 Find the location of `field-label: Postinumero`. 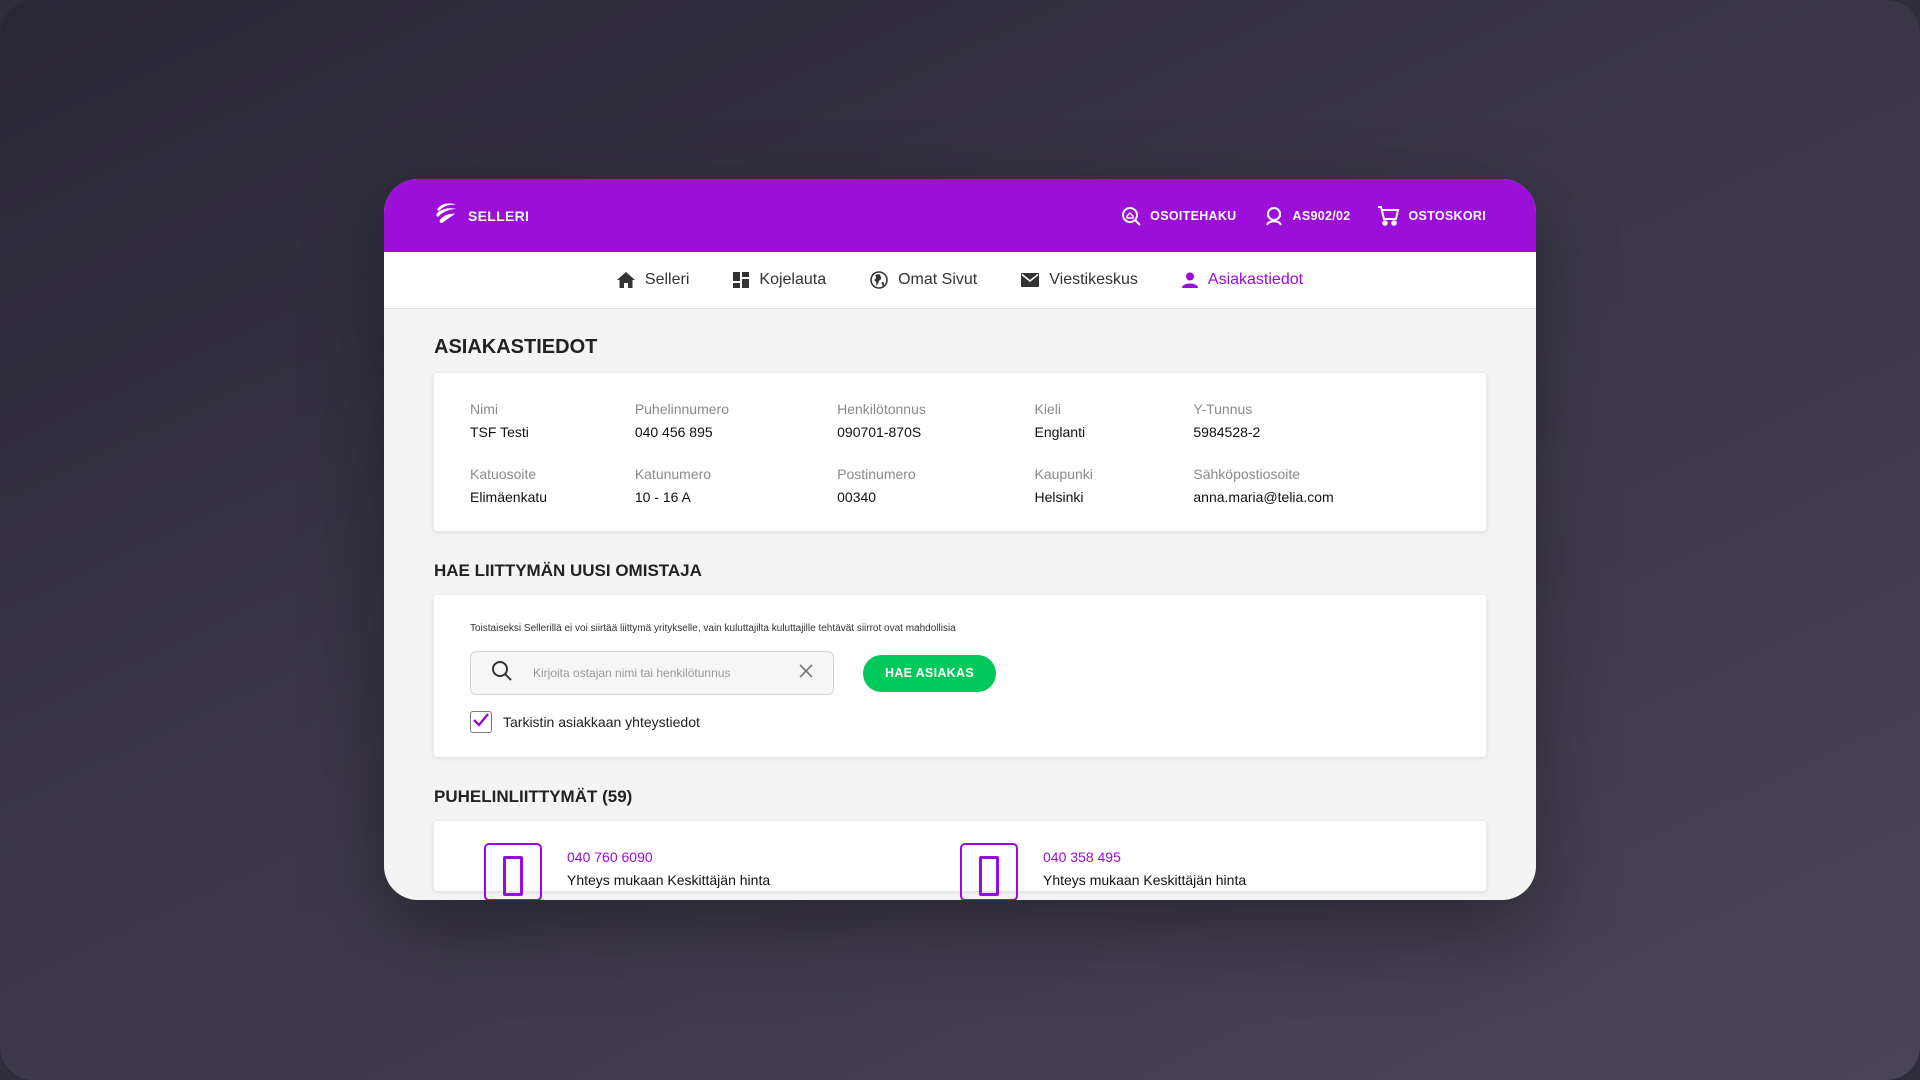

field-label: Postinumero is located at coordinates (876, 474).